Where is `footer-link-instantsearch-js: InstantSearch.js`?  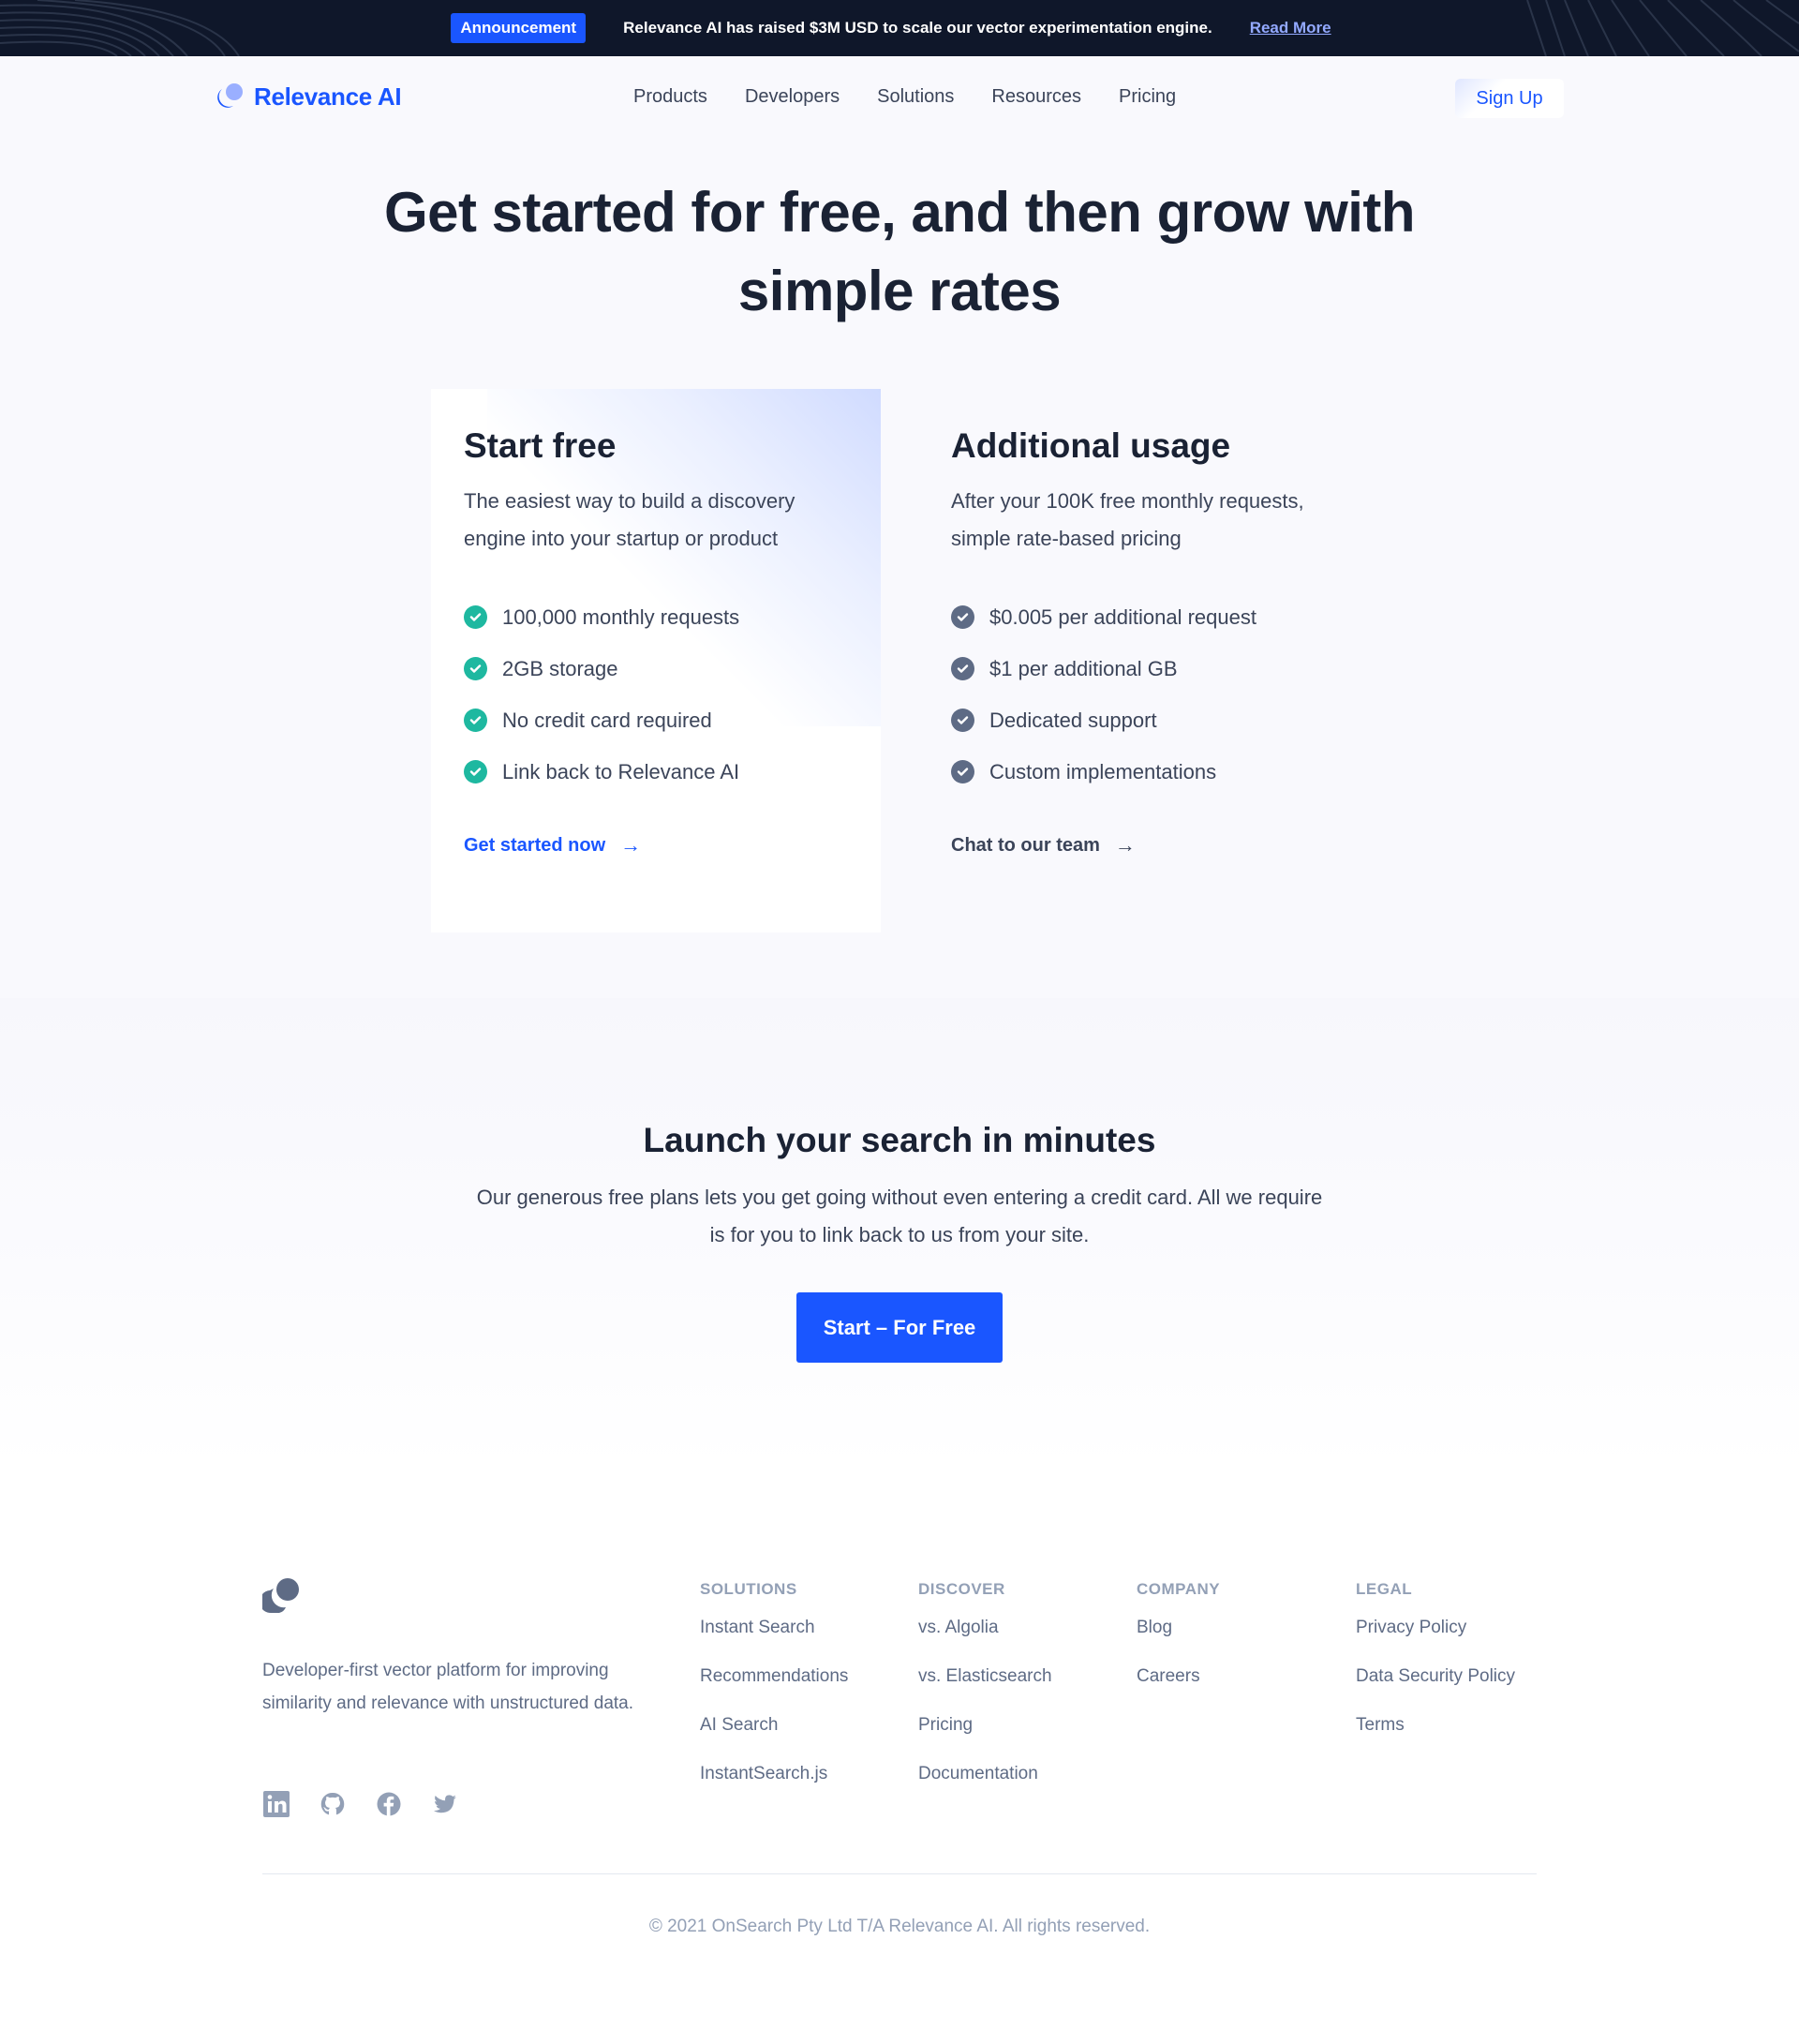
footer-link-instantsearch-js: InstantSearch.js is located at coordinates (774, 1789).